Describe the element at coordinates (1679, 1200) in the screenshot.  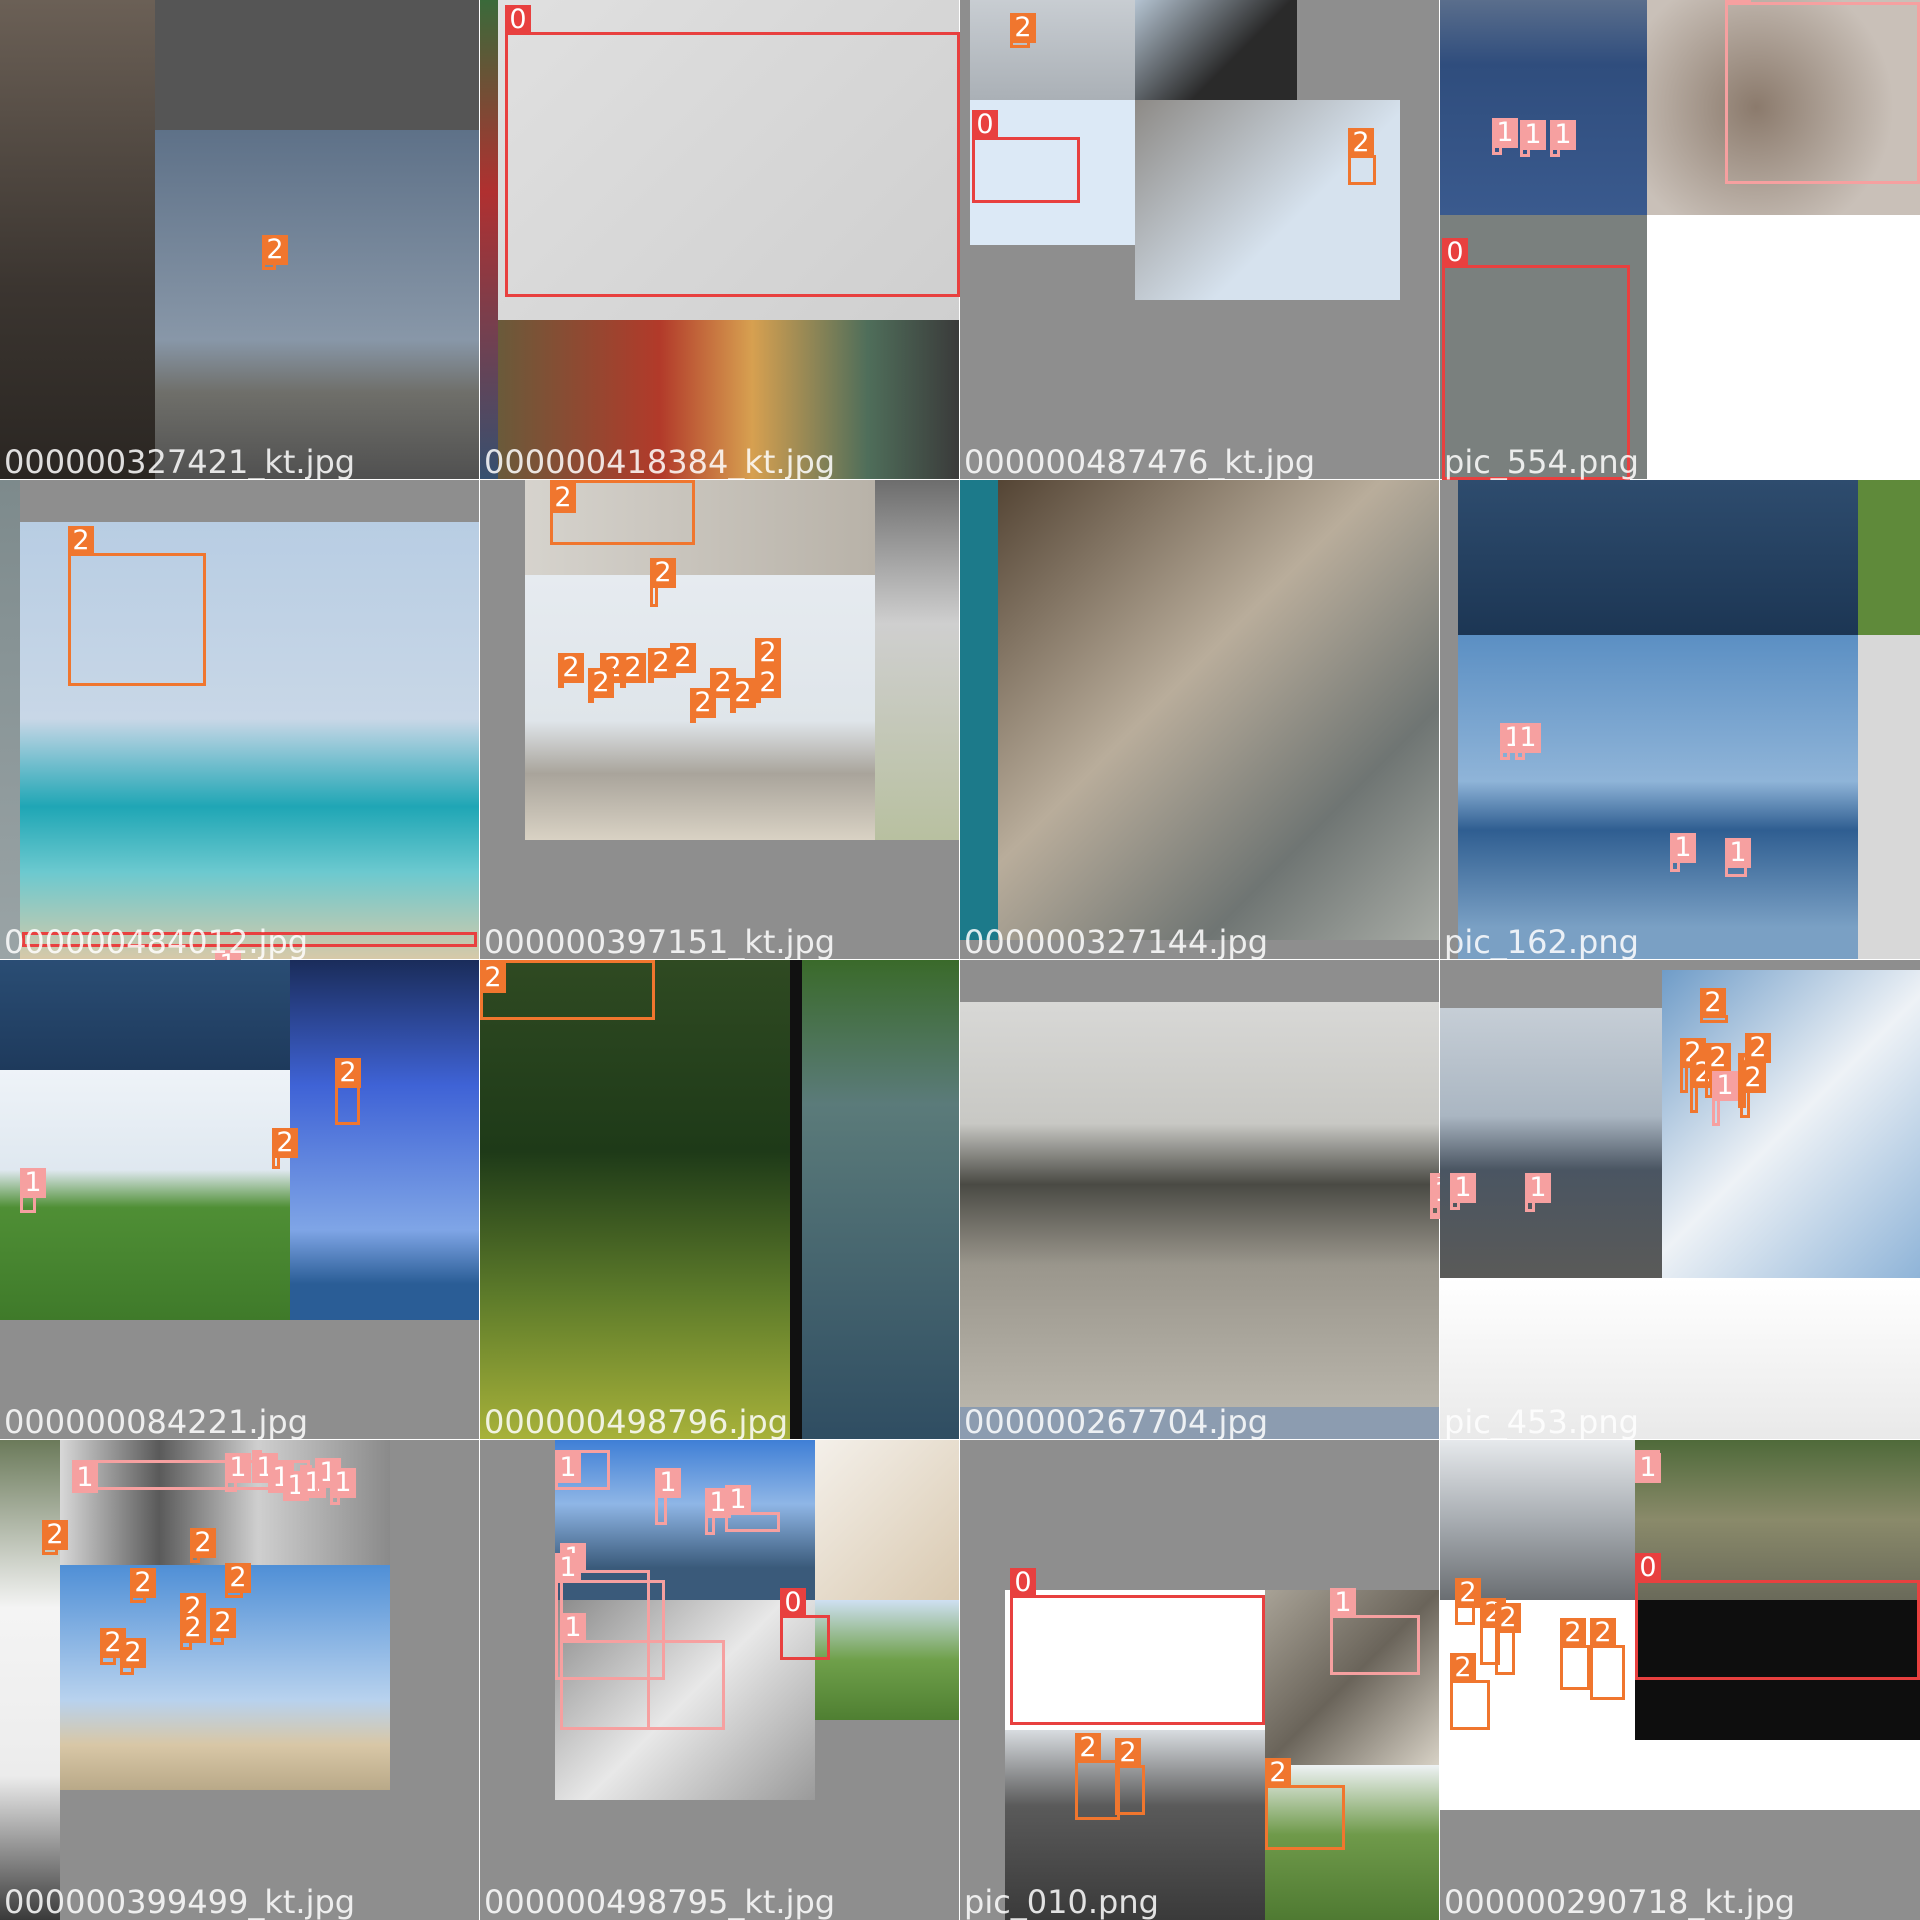
I see `image-tile: pic_453.png 2222222111` at that location.